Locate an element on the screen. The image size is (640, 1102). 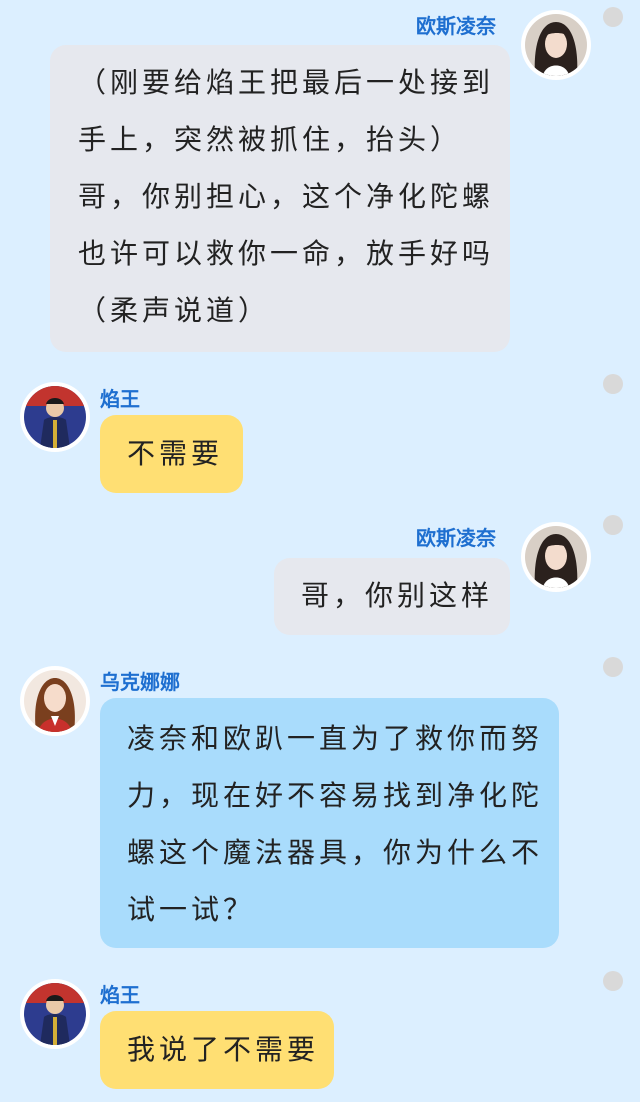
message-text-line: 试一试？ is located at coordinates (191, 909).